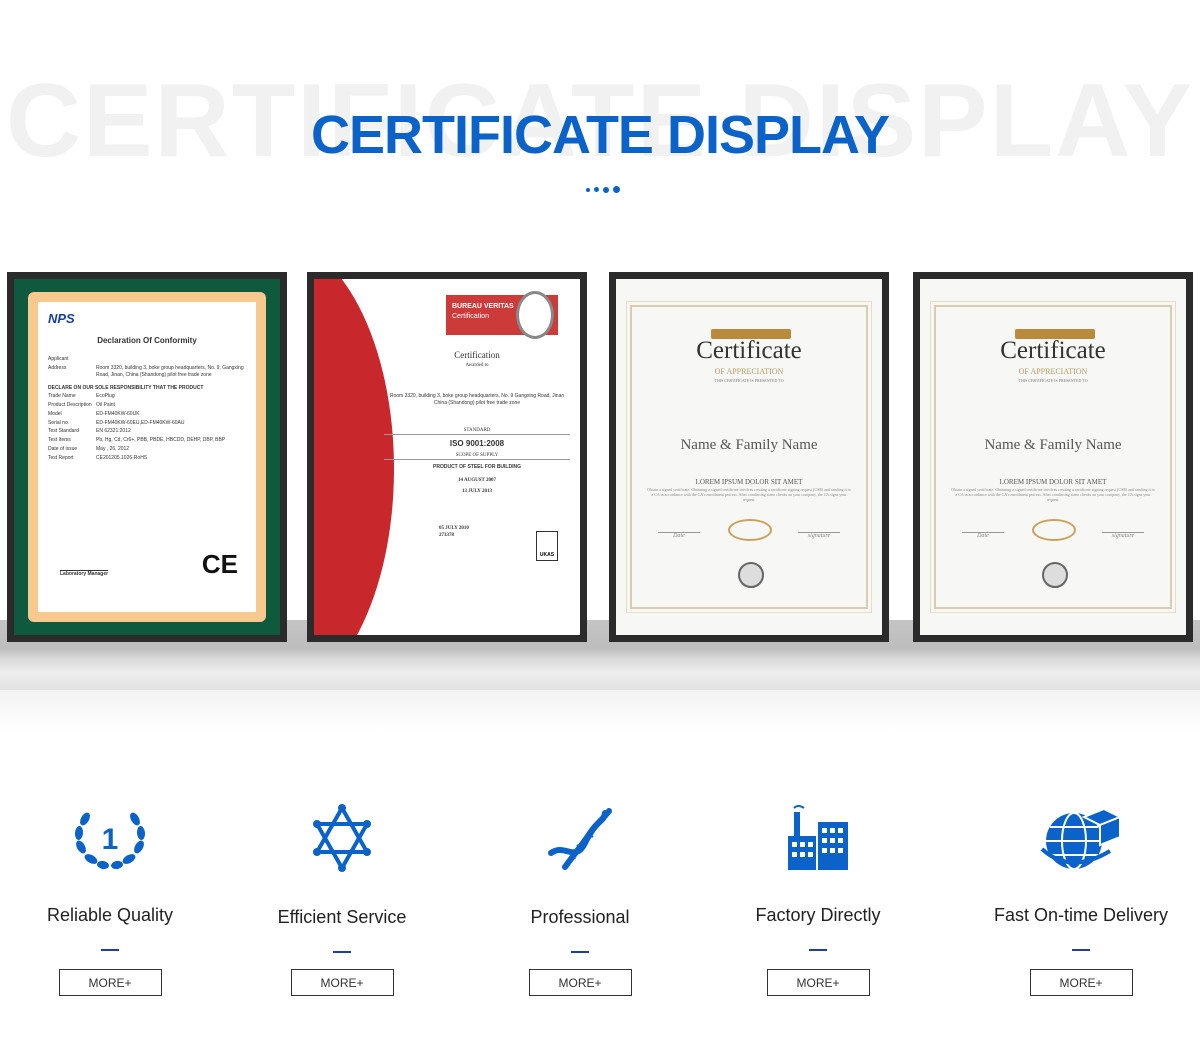 The width and height of the screenshot is (1200, 1045). I want to click on detail-value: EcoPlug, so click(105, 396).